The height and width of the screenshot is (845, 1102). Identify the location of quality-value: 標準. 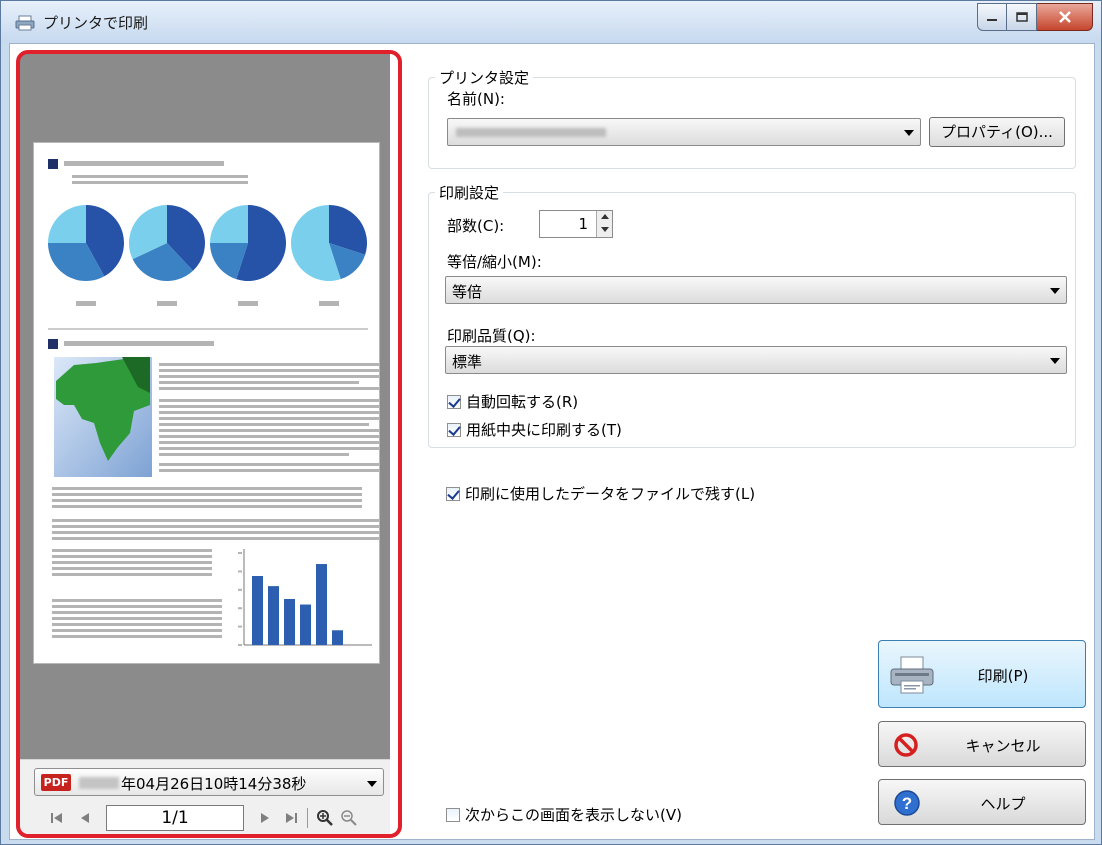
(467, 362).